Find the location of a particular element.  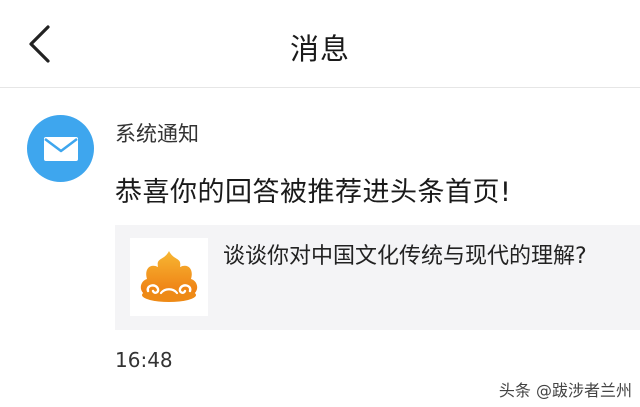

flame-logo-icon is located at coordinates (169, 276).